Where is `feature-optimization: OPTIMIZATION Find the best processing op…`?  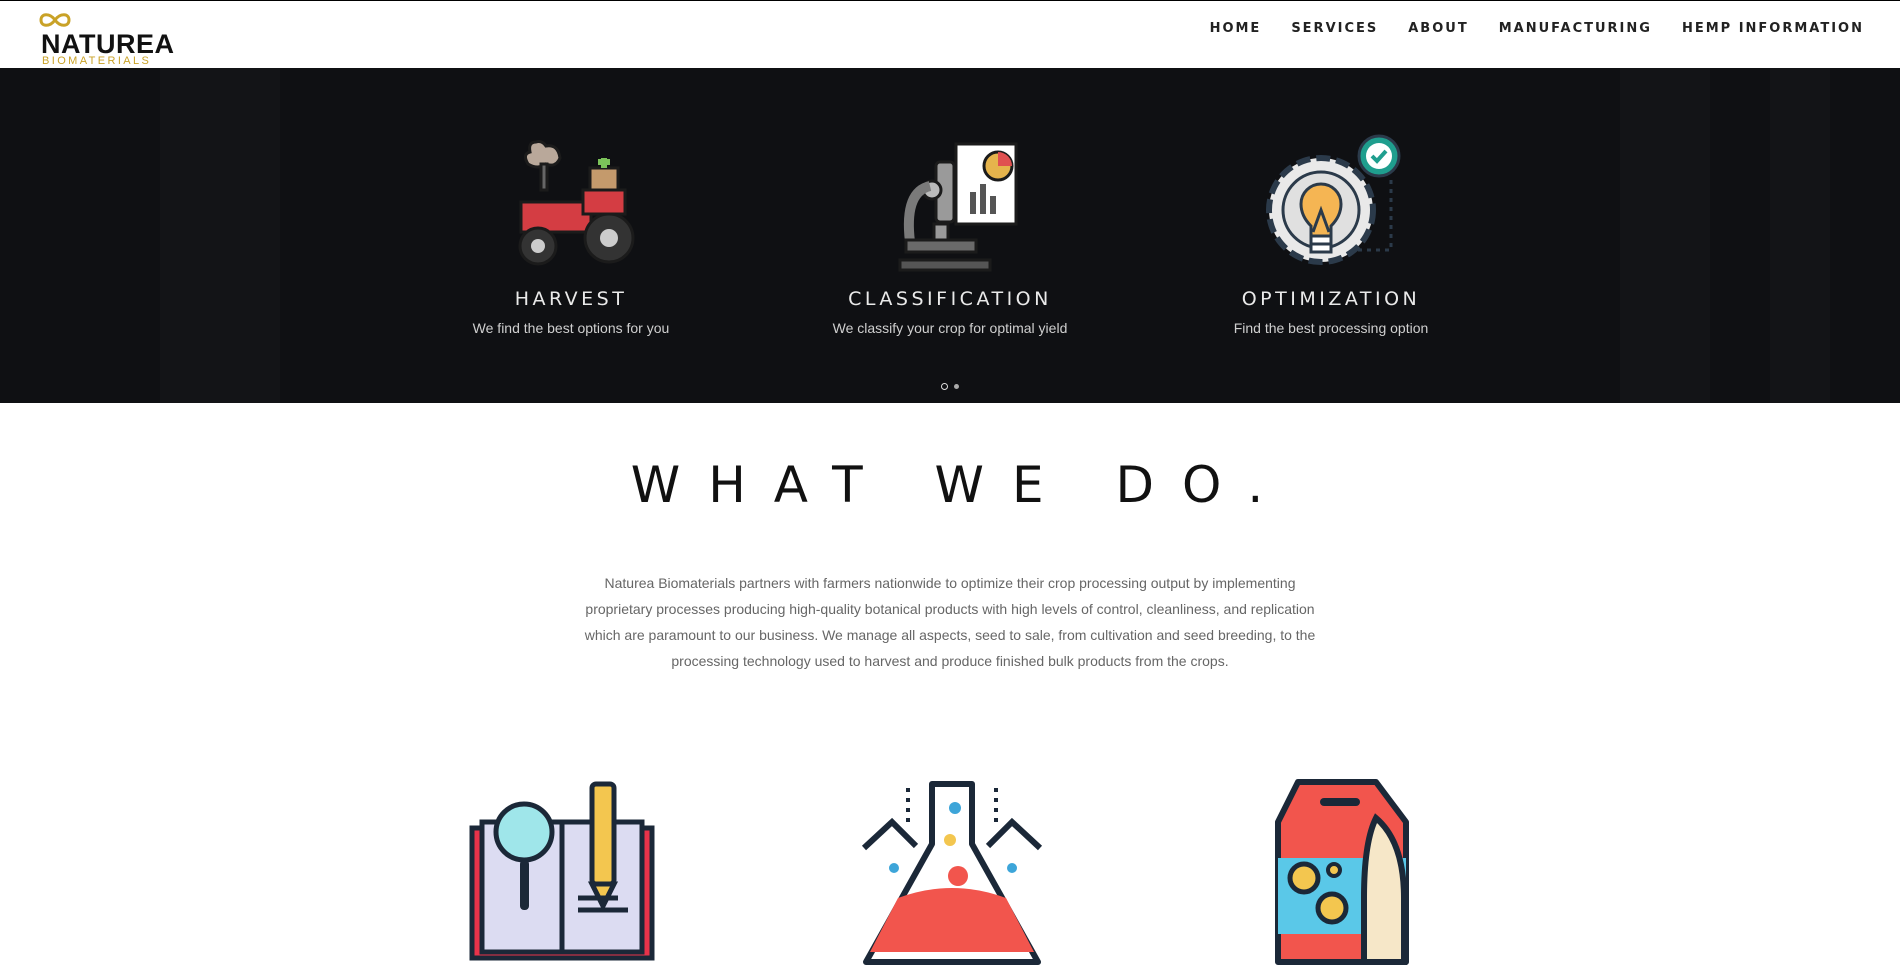
feature-optimization: OPTIMIZATION Find the best processing op… is located at coordinates (1331, 234).